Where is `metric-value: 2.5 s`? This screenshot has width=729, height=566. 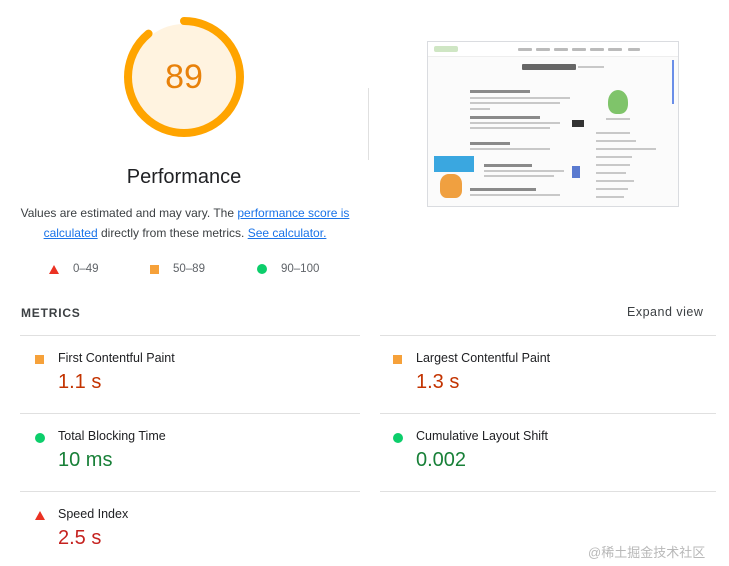 metric-value: 2.5 s is located at coordinates (80, 538).